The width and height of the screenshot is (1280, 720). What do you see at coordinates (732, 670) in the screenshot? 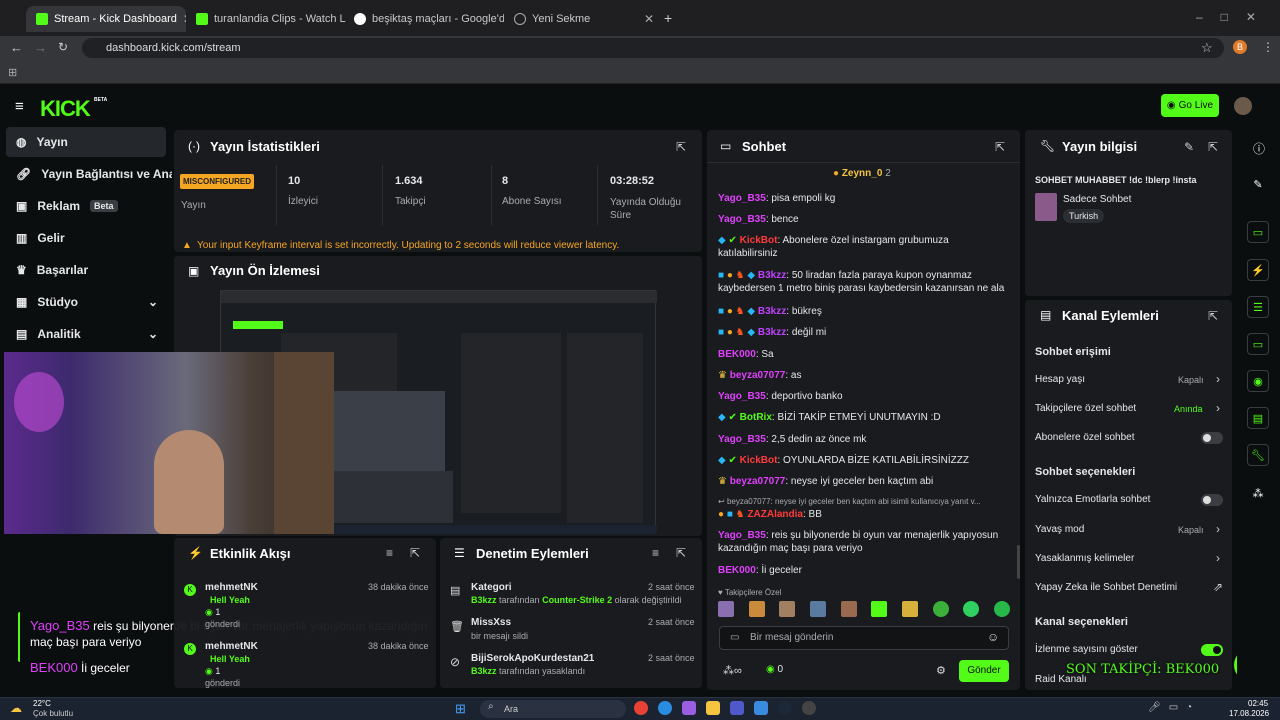
I see `infinity-icon: ⁂∞` at bounding box center [732, 670].